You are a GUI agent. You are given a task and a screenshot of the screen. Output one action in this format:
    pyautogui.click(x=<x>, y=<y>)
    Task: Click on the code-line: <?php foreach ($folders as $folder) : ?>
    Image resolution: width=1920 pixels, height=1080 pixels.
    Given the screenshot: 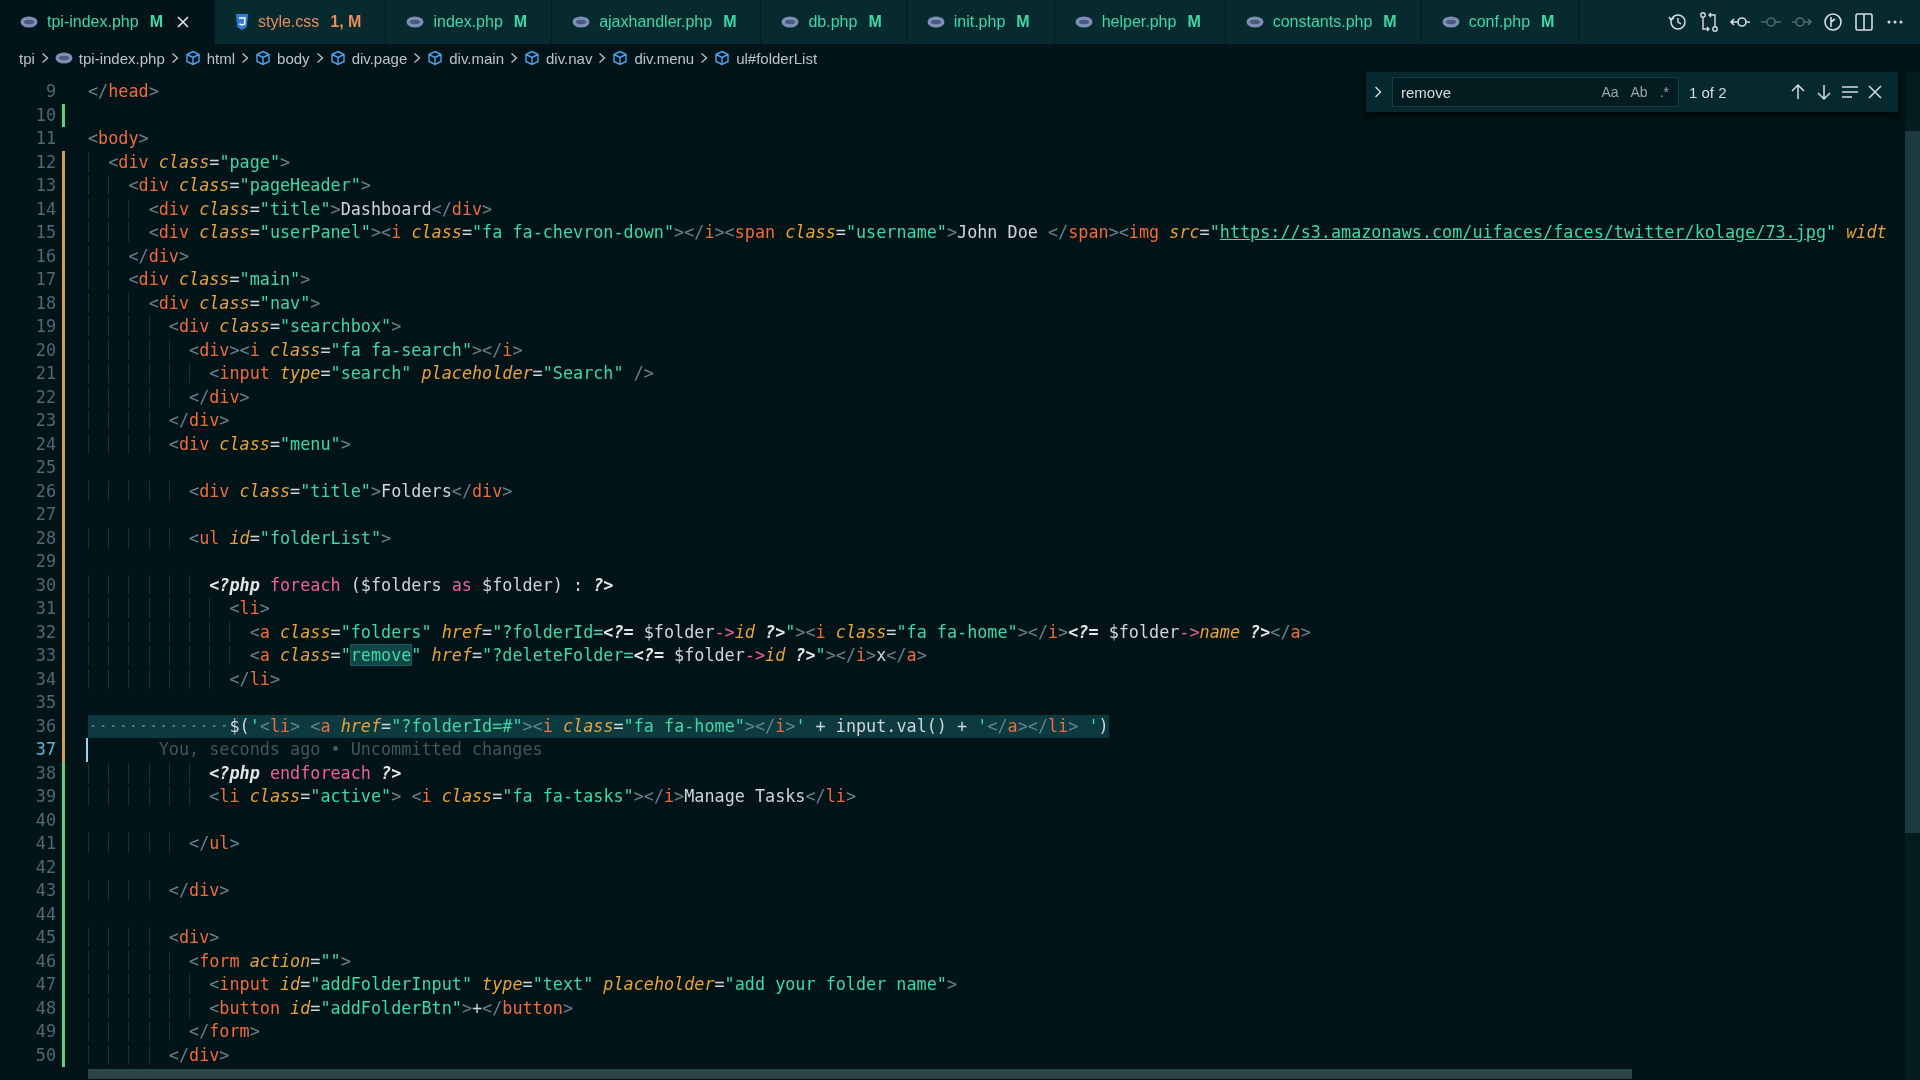 What is the action you would take?
    pyautogui.click(x=351, y=585)
    